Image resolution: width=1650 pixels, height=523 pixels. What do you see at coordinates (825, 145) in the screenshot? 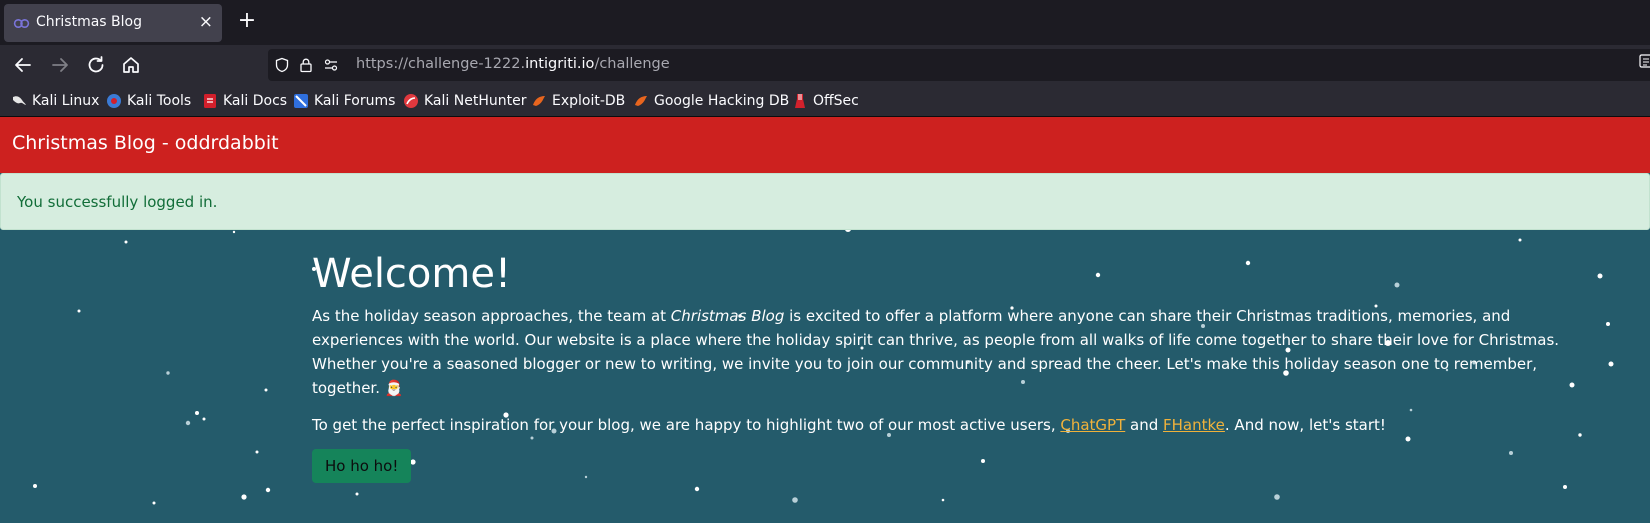
I see `site-header: Christmas Blog - oddrdabbit` at bounding box center [825, 145].